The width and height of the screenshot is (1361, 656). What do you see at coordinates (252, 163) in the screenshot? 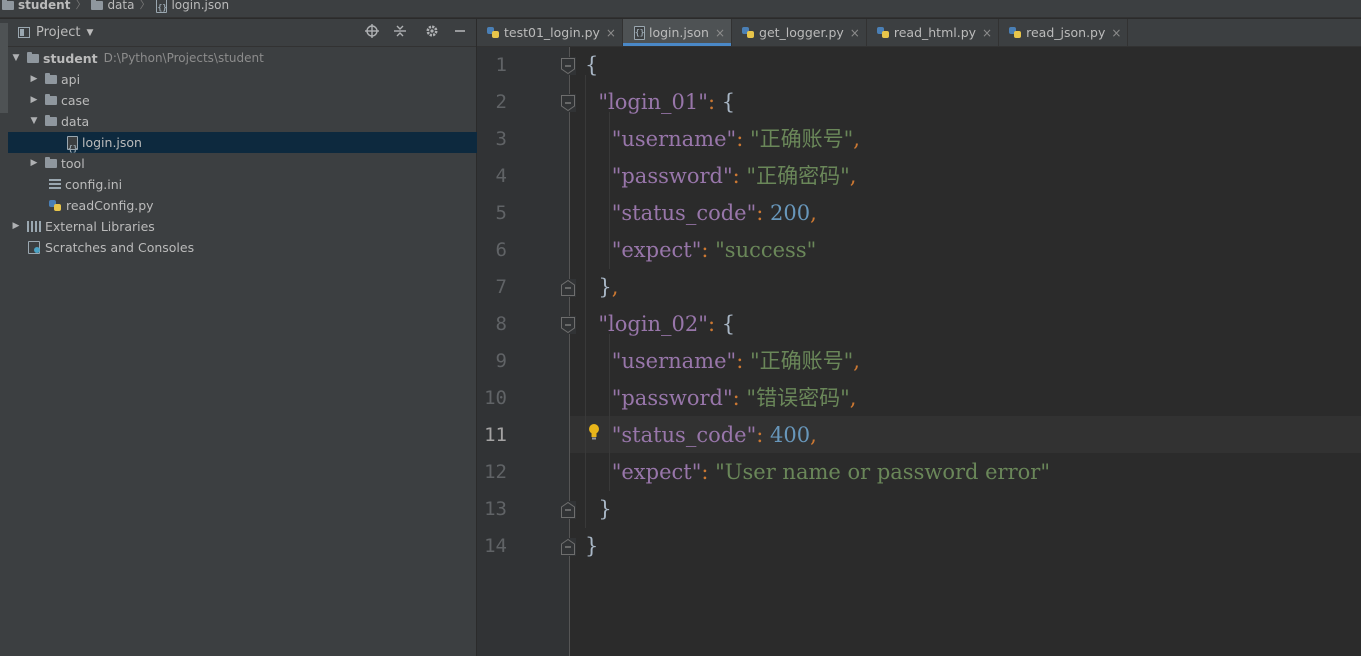
I see `tree-item-tool: ▶ tool` at bounding box center [252, 163].